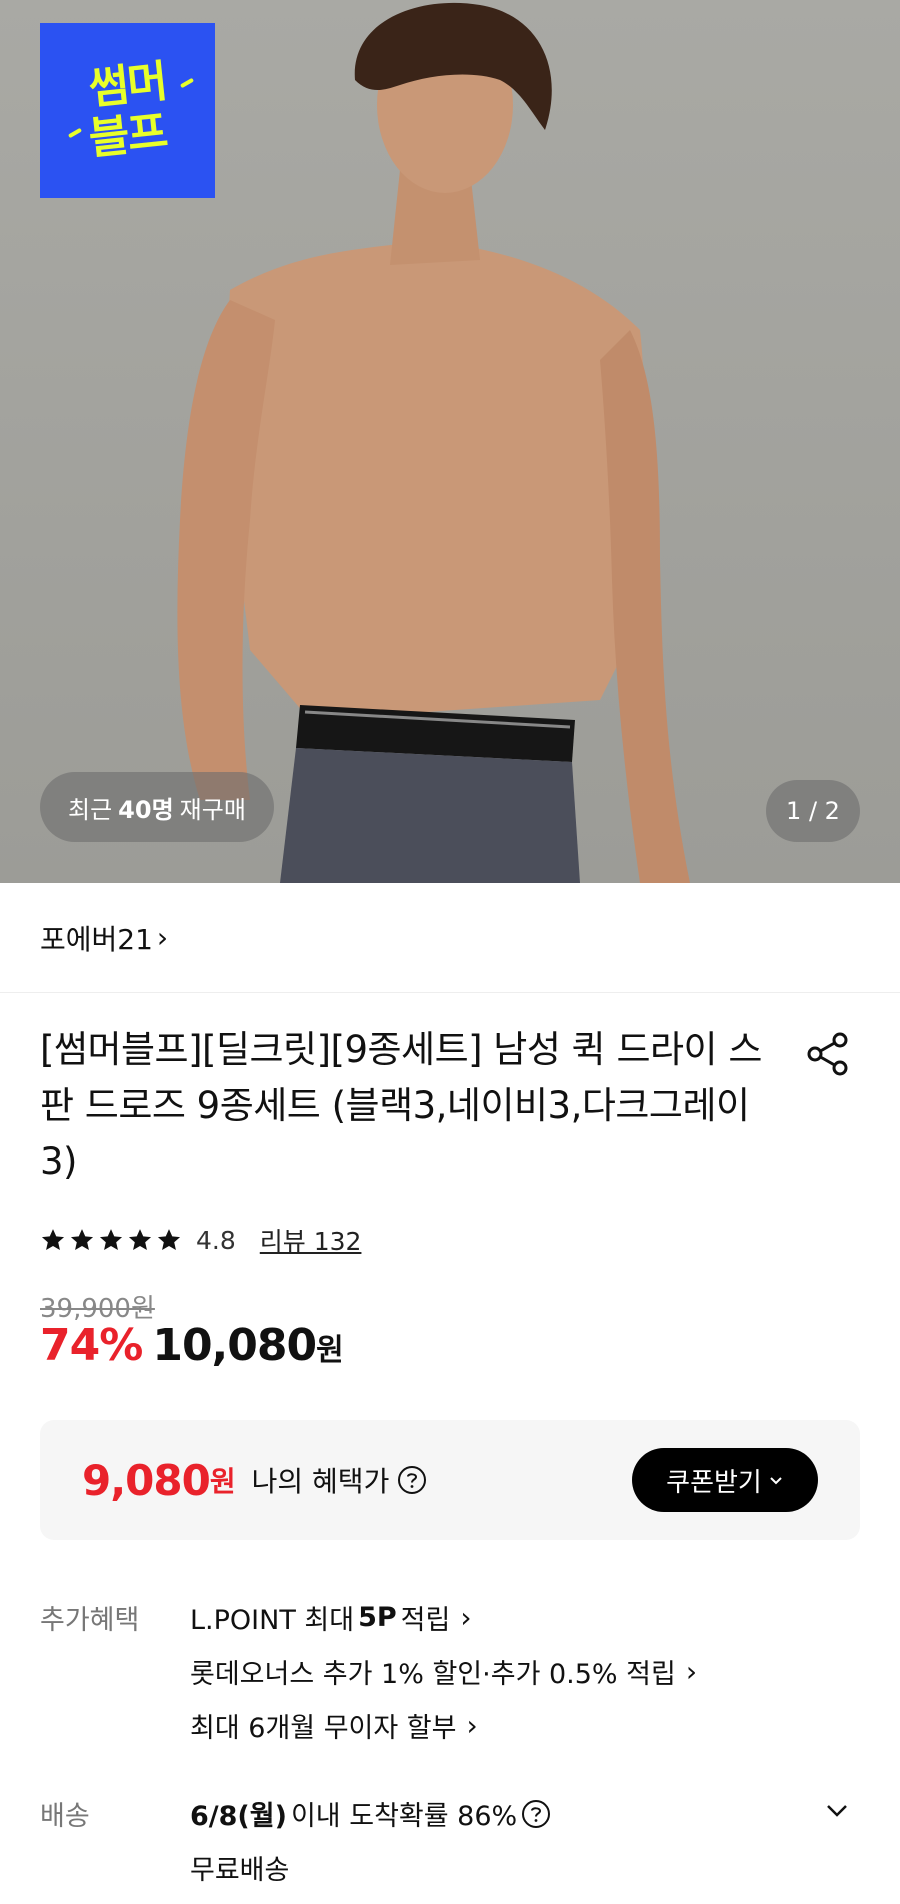 This screenshot has width=900, height=1904. Describe the element at coordinates (146, 809) in the screenshot. I see `rebuy-count: 40명` at that location.